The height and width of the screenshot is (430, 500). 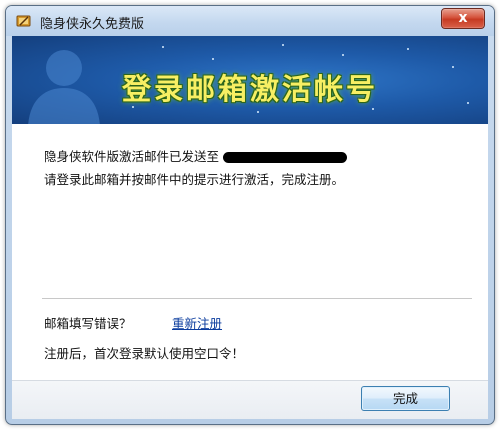 What do you see at coordinates (92, 24) in the screenshot?
I see `window-title: 隐身侠永久免费版` at bounding box center [92, 24].